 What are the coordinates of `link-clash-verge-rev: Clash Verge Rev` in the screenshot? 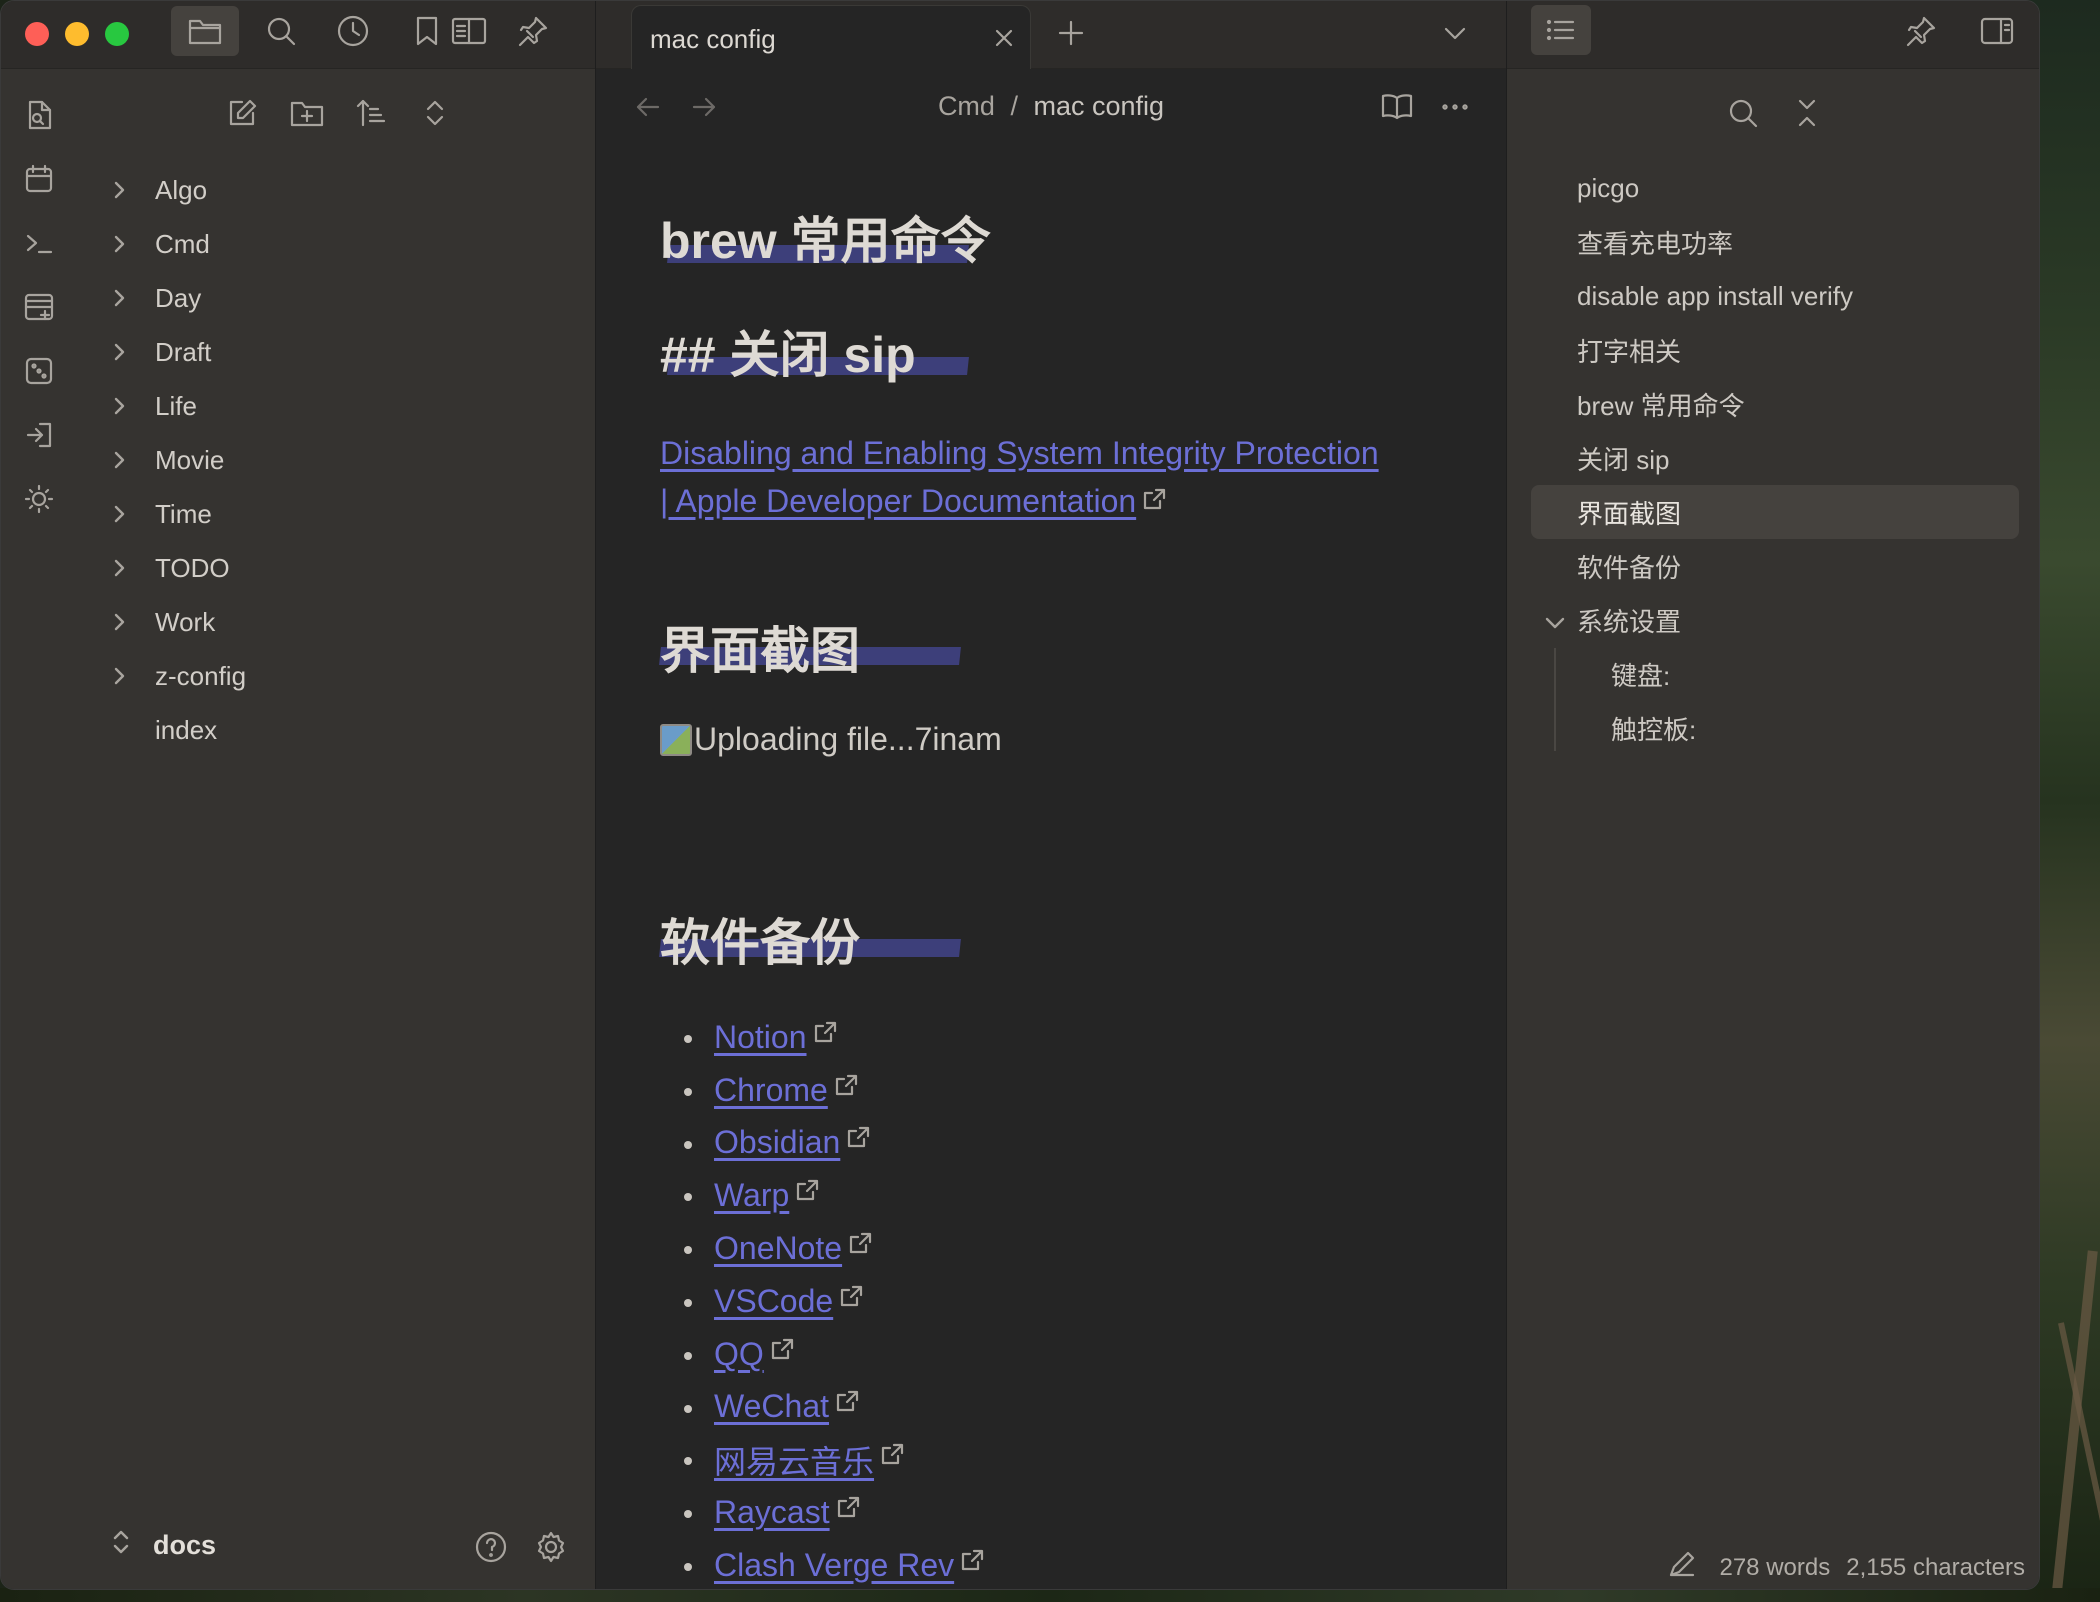 It's located at (834, 1565).